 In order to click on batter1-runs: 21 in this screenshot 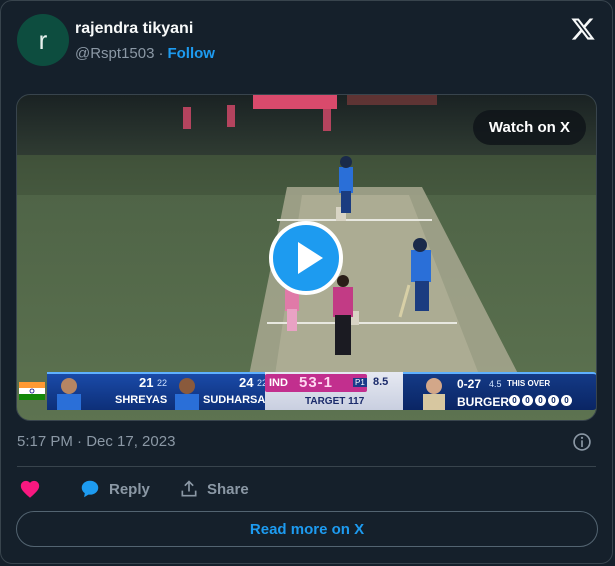, I will do `click(146, 382)`.